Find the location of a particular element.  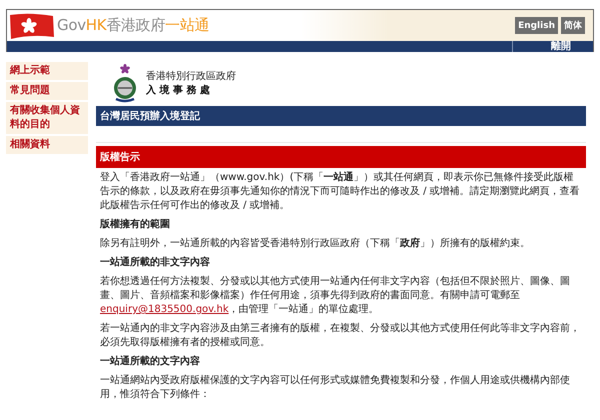

section-heading: 一站通所載的非文字內容 is located at coordinates (155, 263).